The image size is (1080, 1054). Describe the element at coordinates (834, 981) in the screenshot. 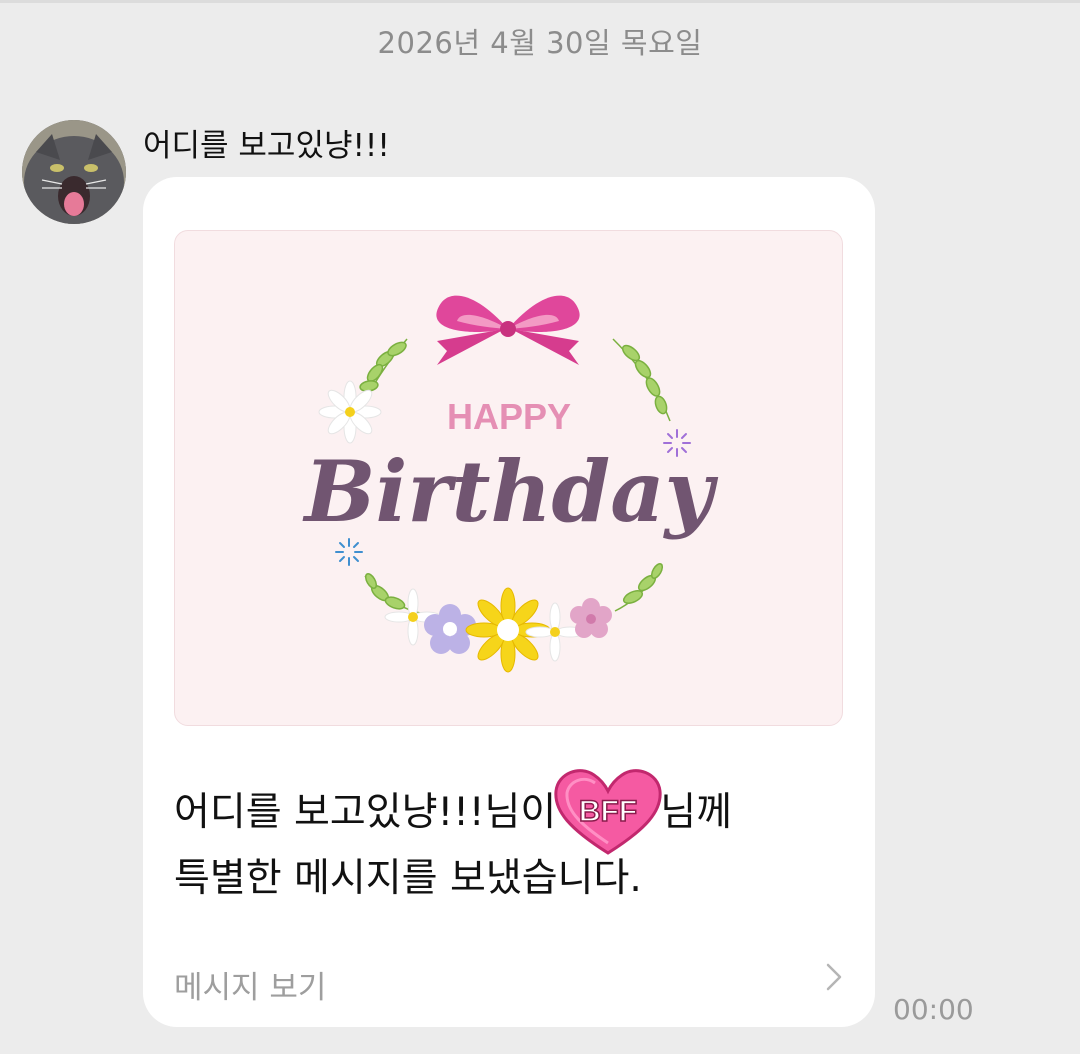

I see `chevron-right-icon` at that location.